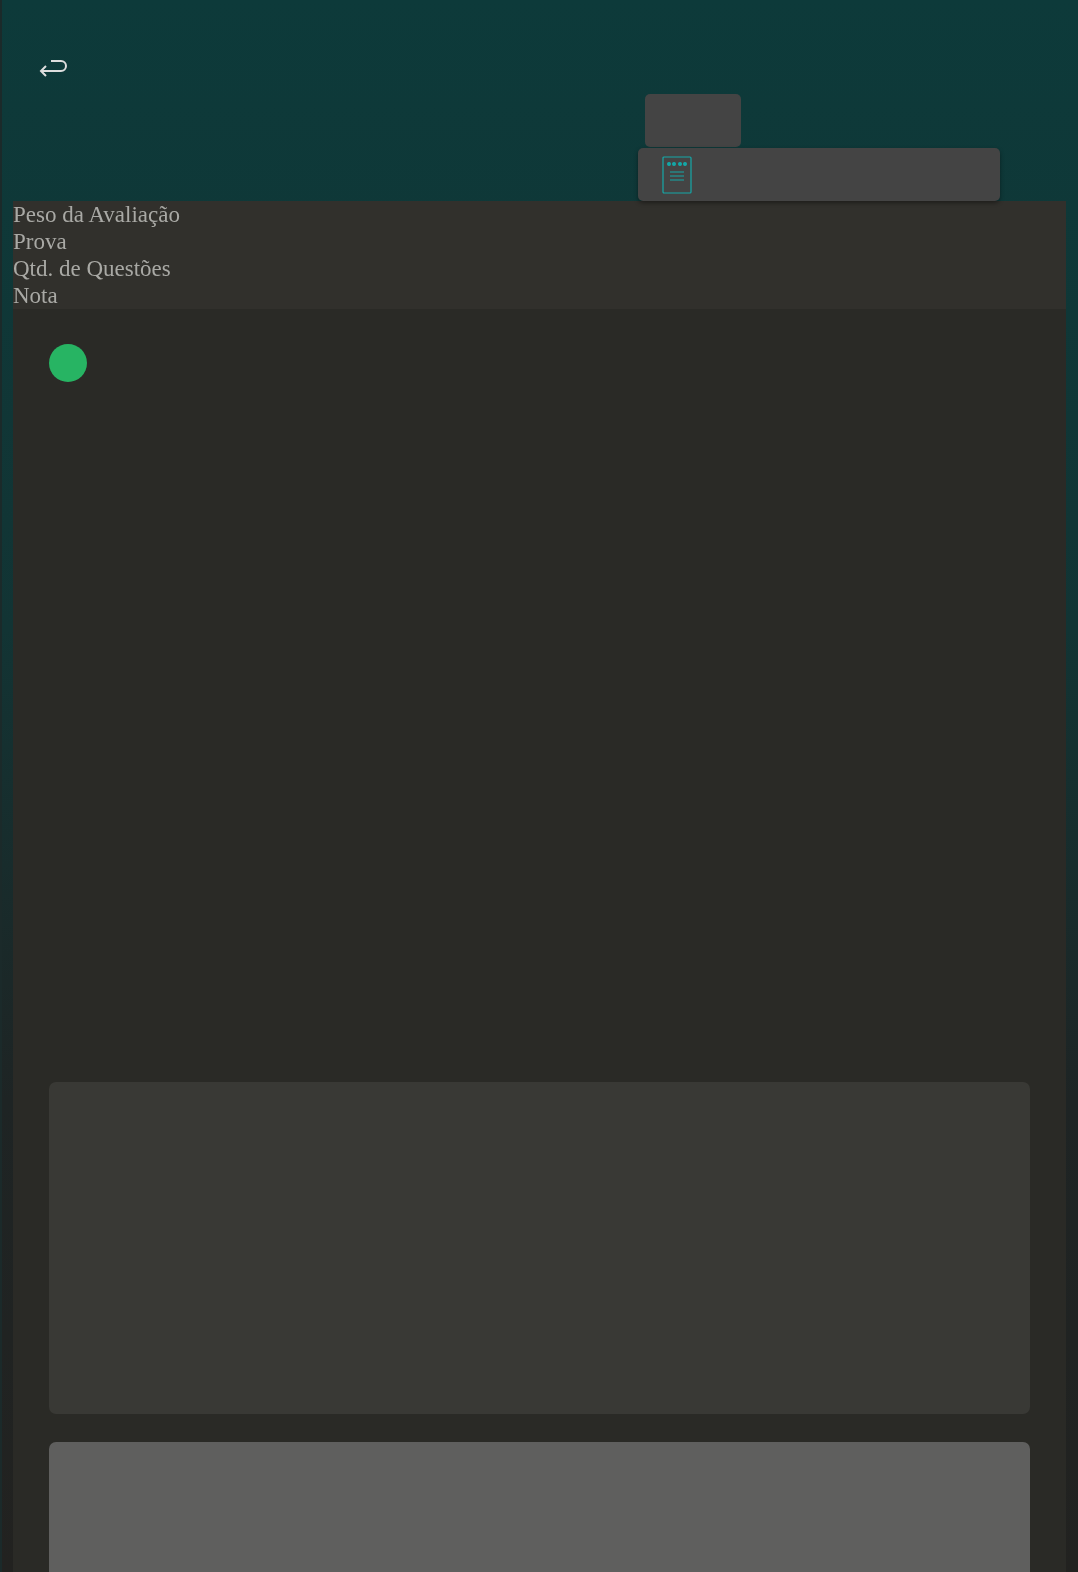 Image resolution: width=1078 pixels, height=1572 pixels. What do you see at coordinates (92, 268) in the screenshot?
I see `column-header: Qtd. de Questões` at bounding box center [92, 268].